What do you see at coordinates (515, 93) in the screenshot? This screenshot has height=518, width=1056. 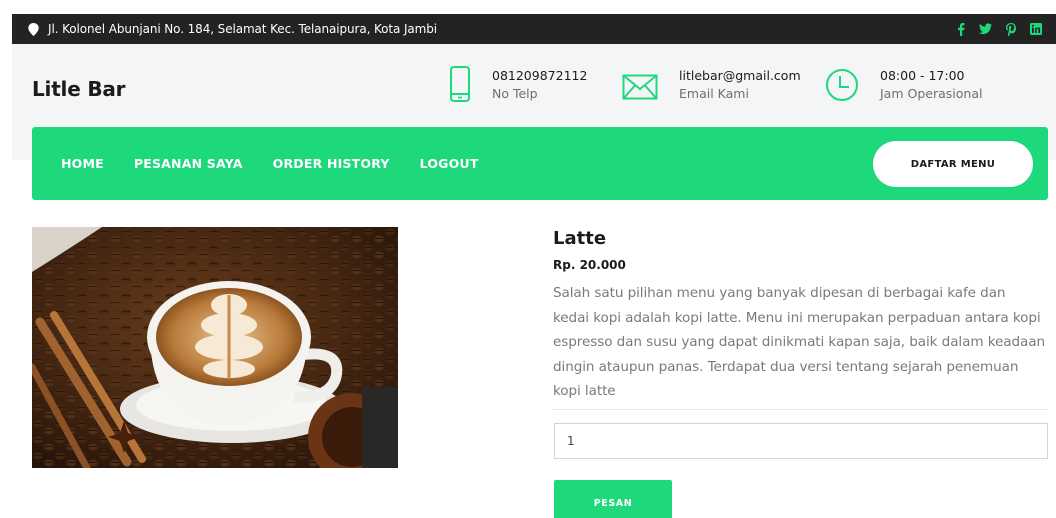 I see `phone-label: No Telp` at bounding box center [515, 93].